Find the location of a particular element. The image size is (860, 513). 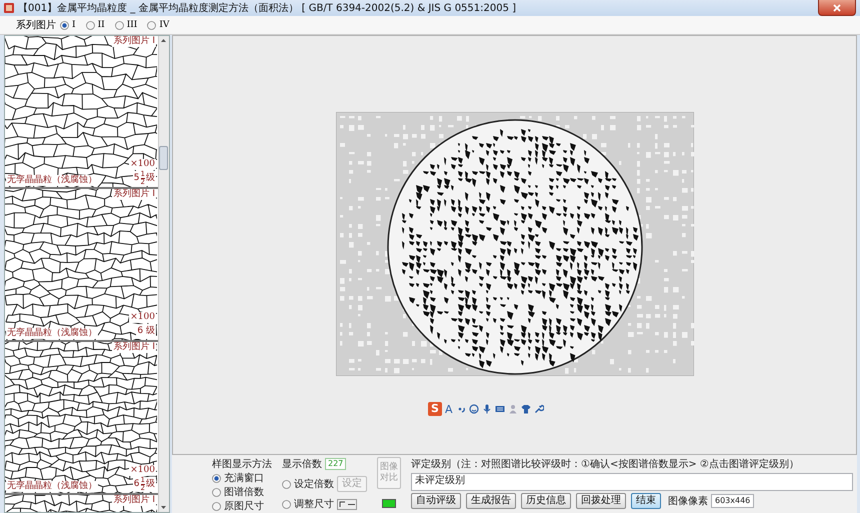

series-label: 系列图片 is located at coordinates (36, 25).